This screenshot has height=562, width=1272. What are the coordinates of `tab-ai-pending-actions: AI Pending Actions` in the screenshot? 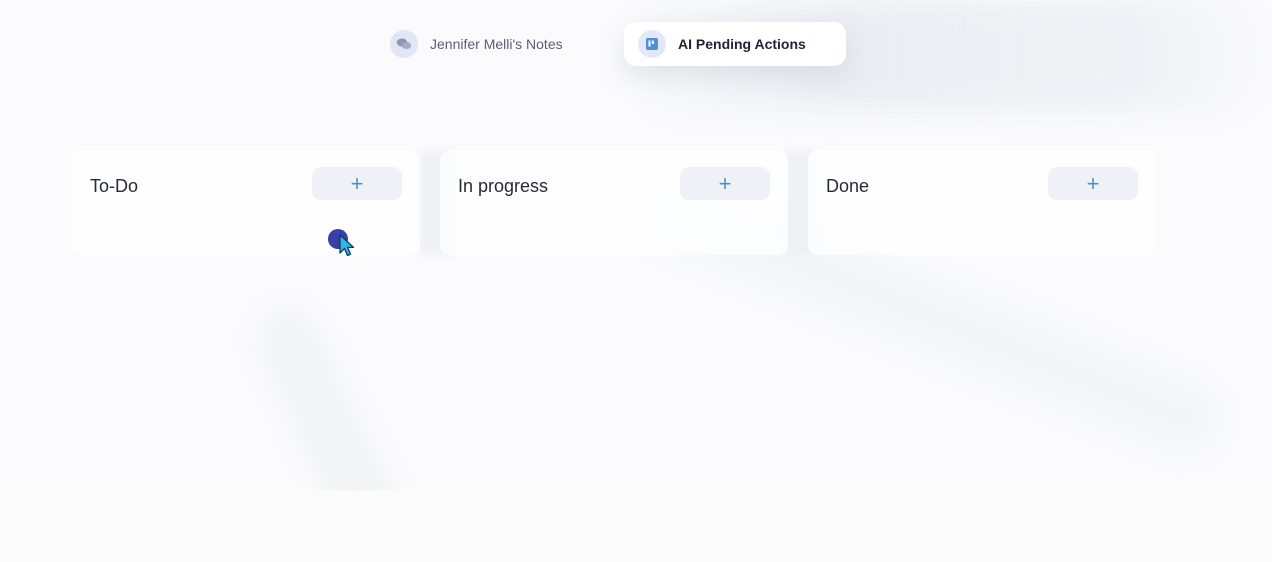 It's located at (735, 44).